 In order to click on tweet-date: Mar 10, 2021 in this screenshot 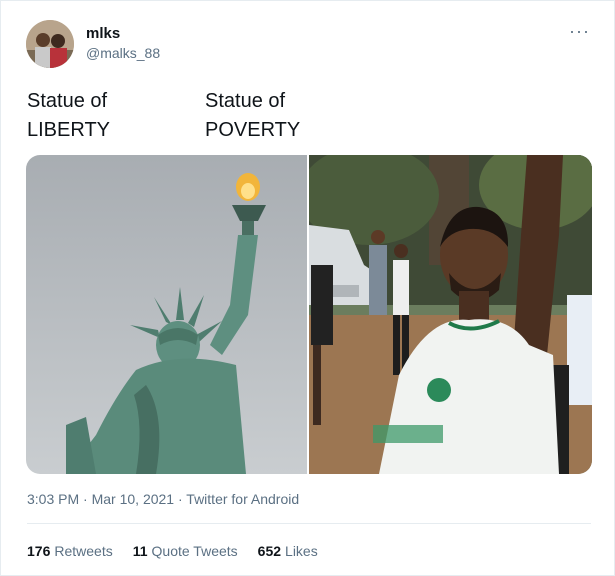, I will do `click(133, 499)`.